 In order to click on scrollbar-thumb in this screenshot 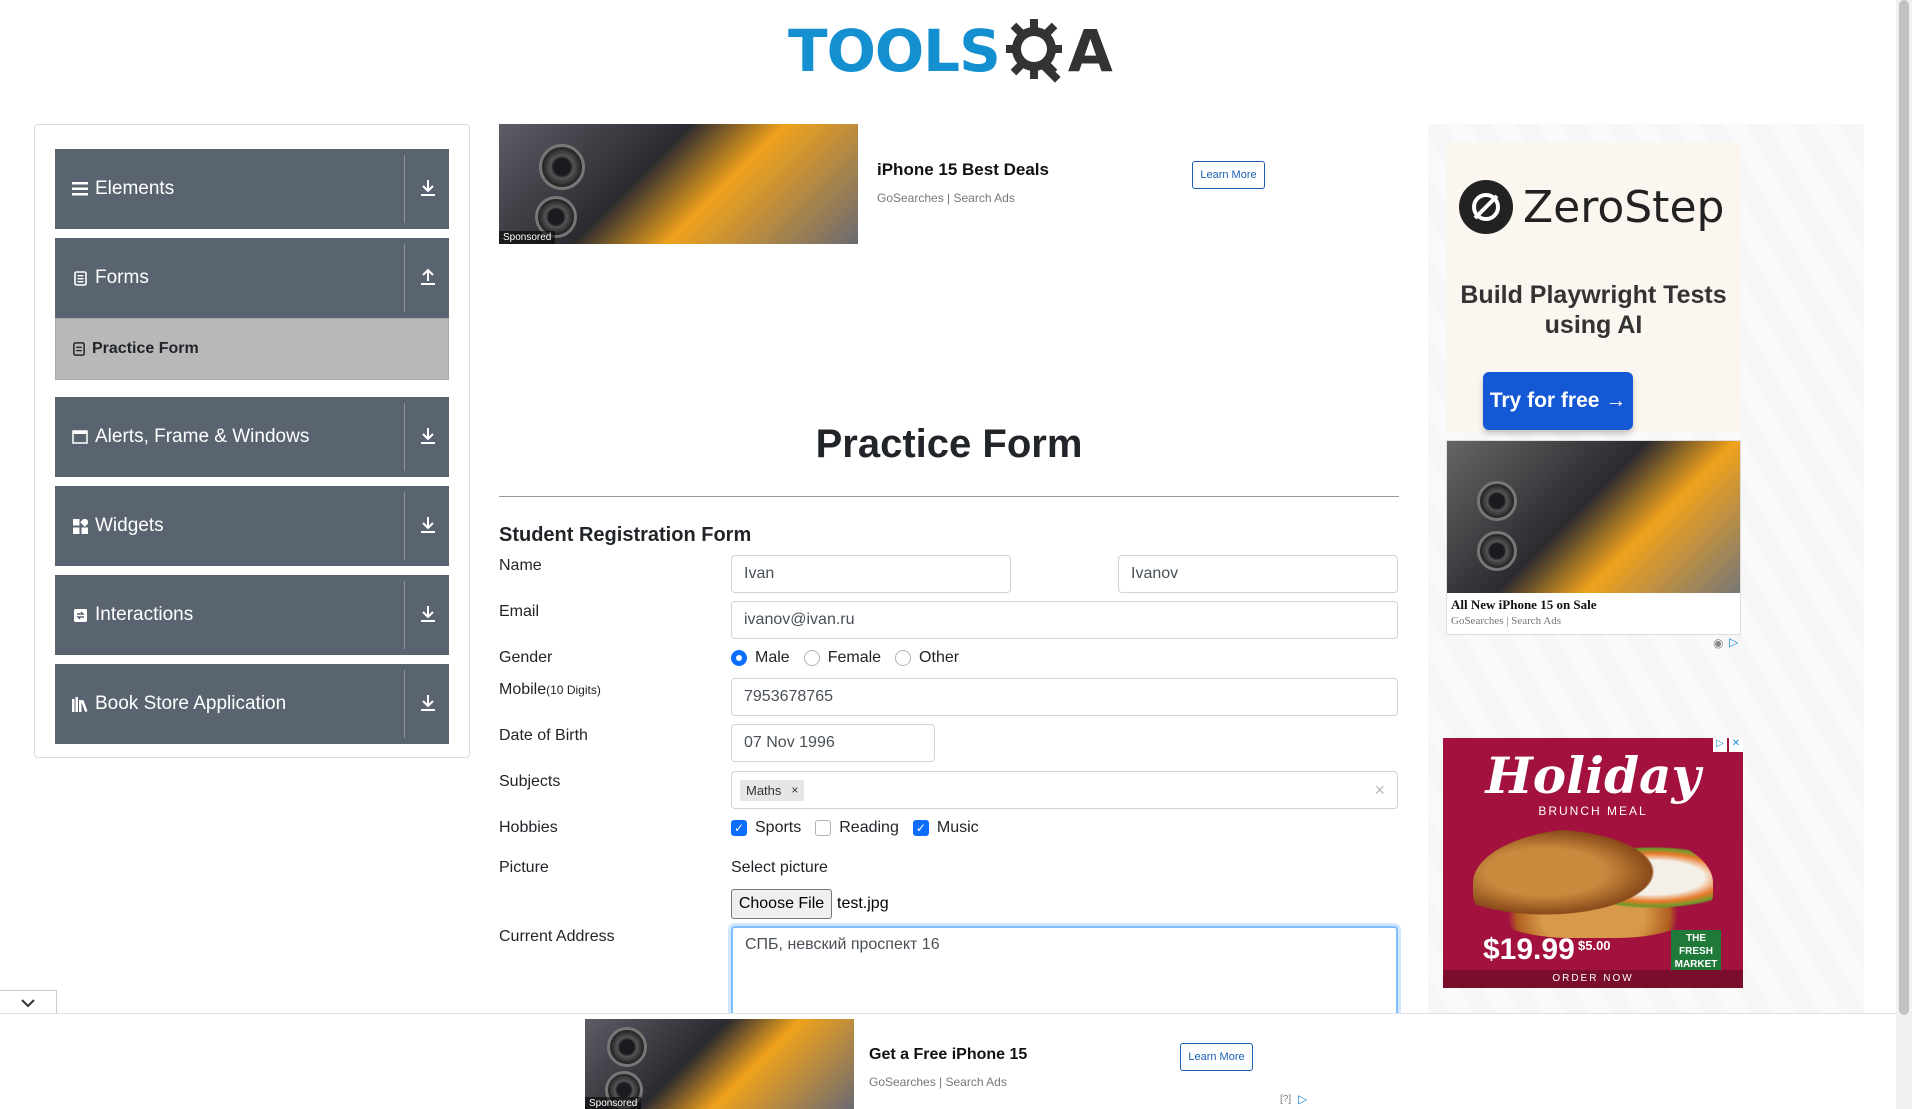, I will do `click(1904, 507)`.